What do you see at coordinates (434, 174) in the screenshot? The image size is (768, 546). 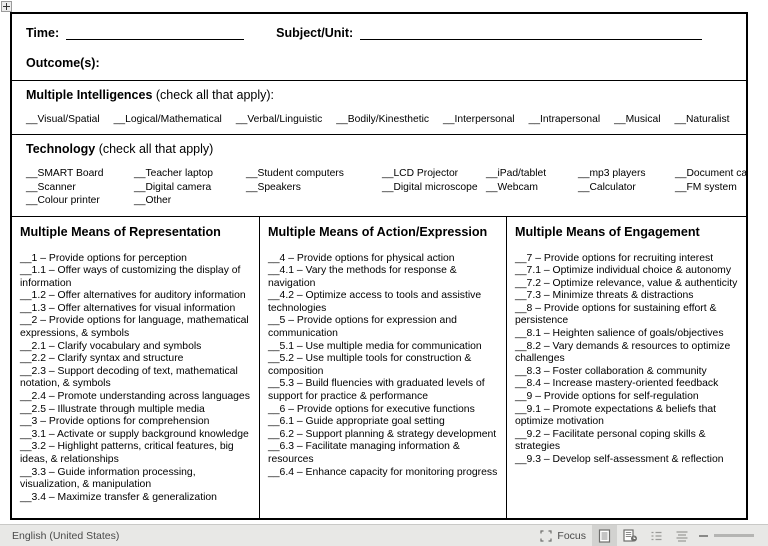 I see `tech-option-lcd-projector: __LCD Projector` at bounding box center [434, 174].